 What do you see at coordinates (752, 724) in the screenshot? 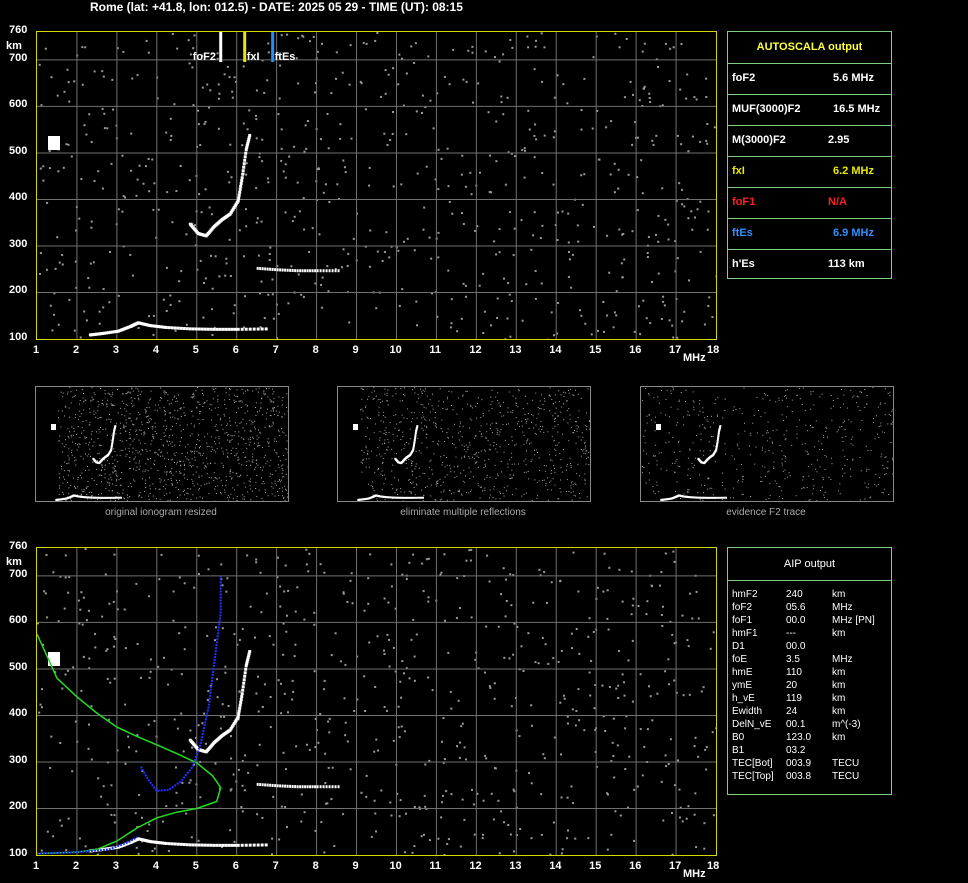
I see `aip-name: DelN_vE` at bounding box center [752, 724].